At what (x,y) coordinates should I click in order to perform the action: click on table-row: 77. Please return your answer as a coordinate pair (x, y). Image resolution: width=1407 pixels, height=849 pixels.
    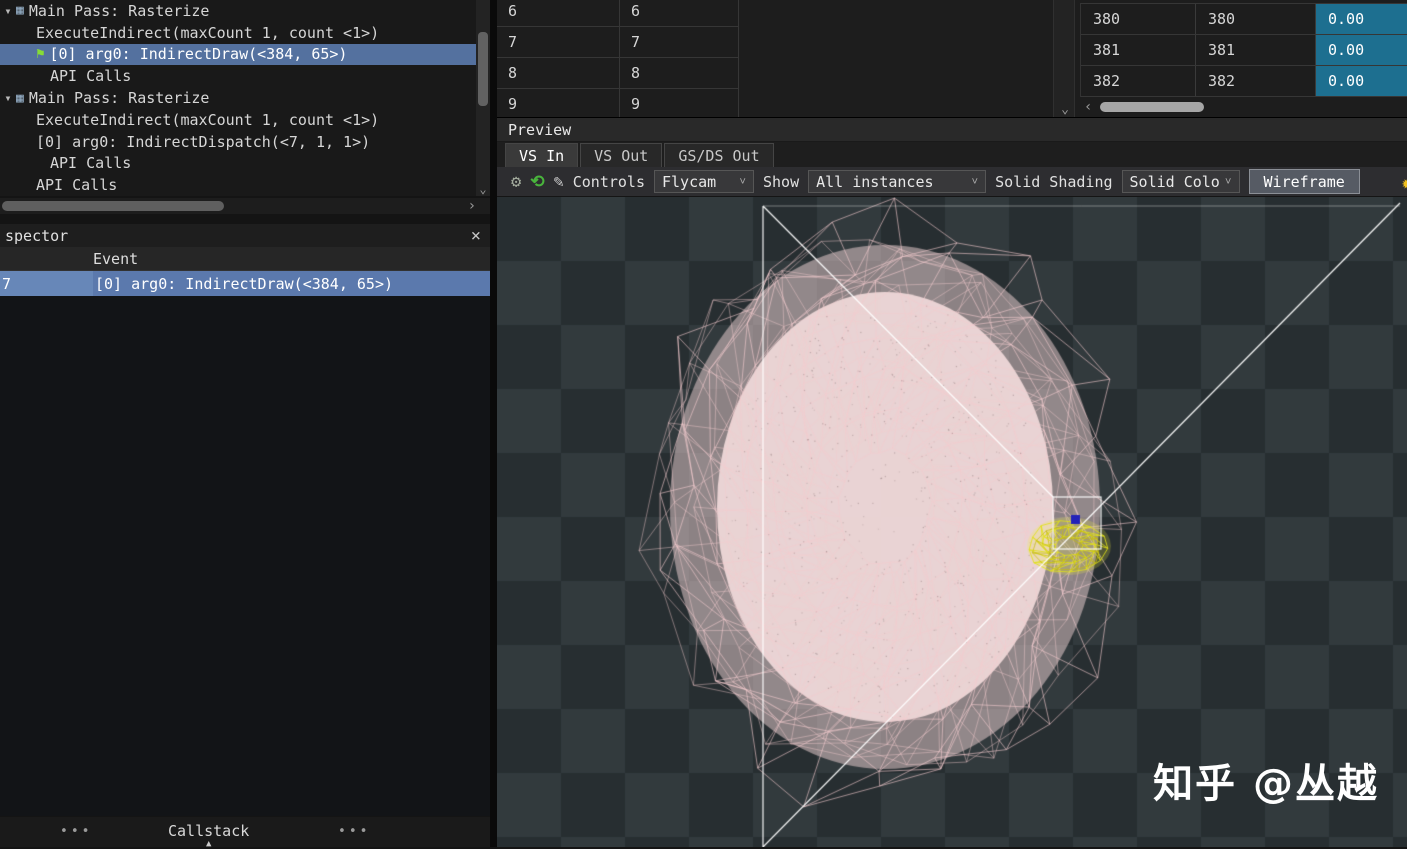
    Looking at the image, I should click on (617, 42).